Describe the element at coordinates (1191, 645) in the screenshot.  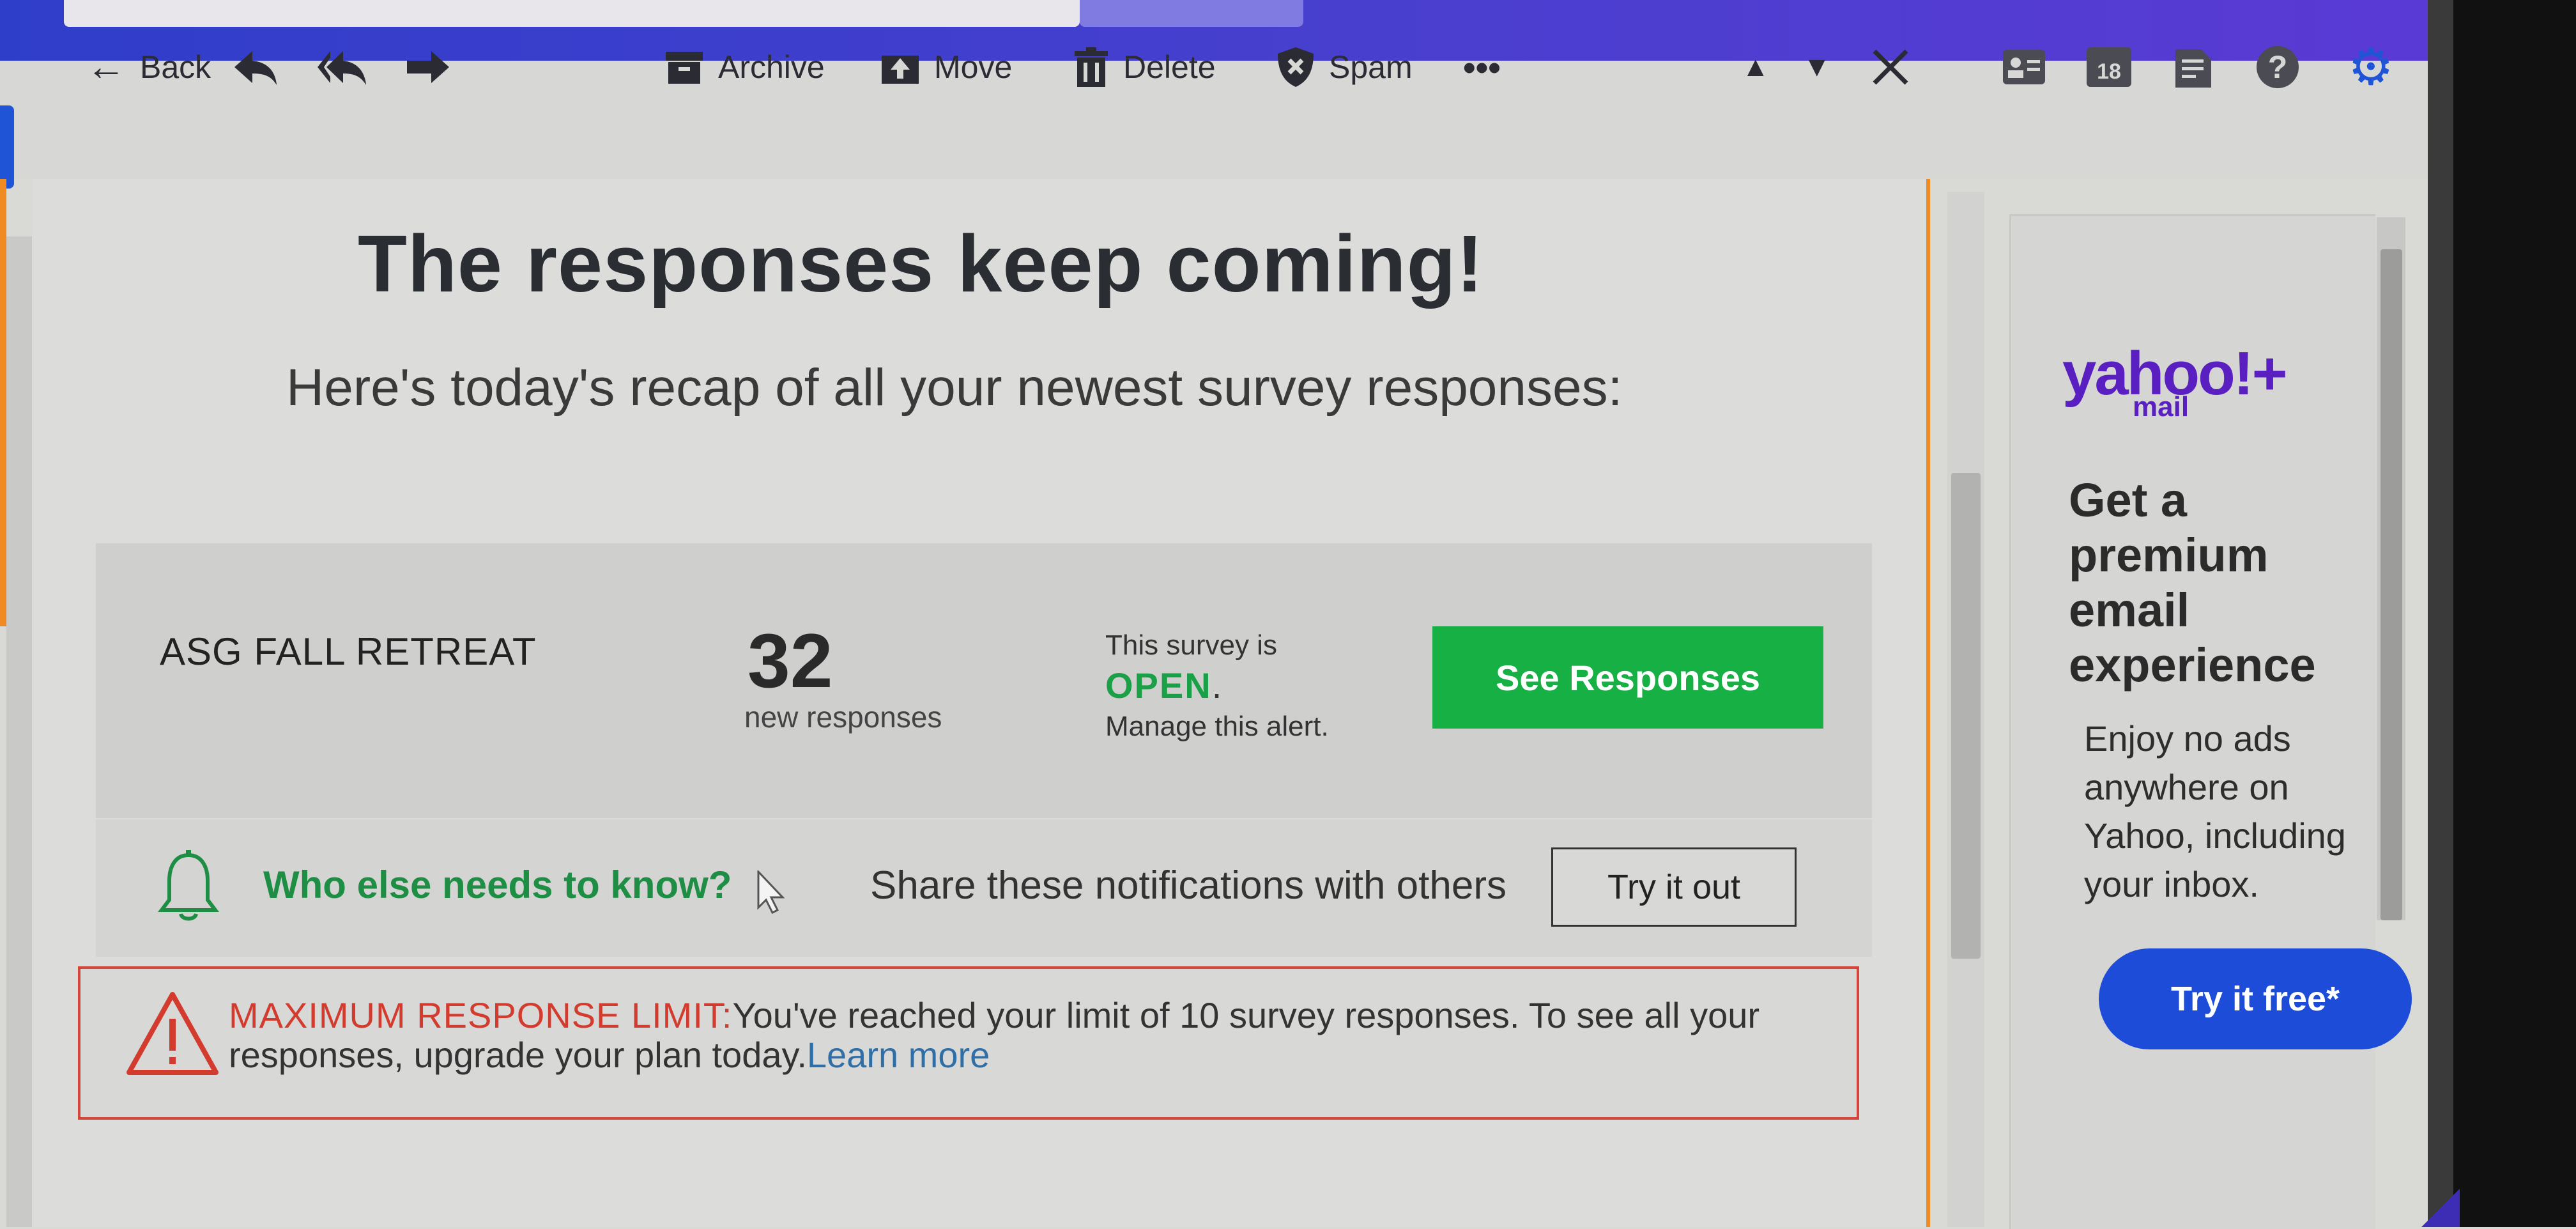
I see `survey-status-prefix: This survey is` at that location.